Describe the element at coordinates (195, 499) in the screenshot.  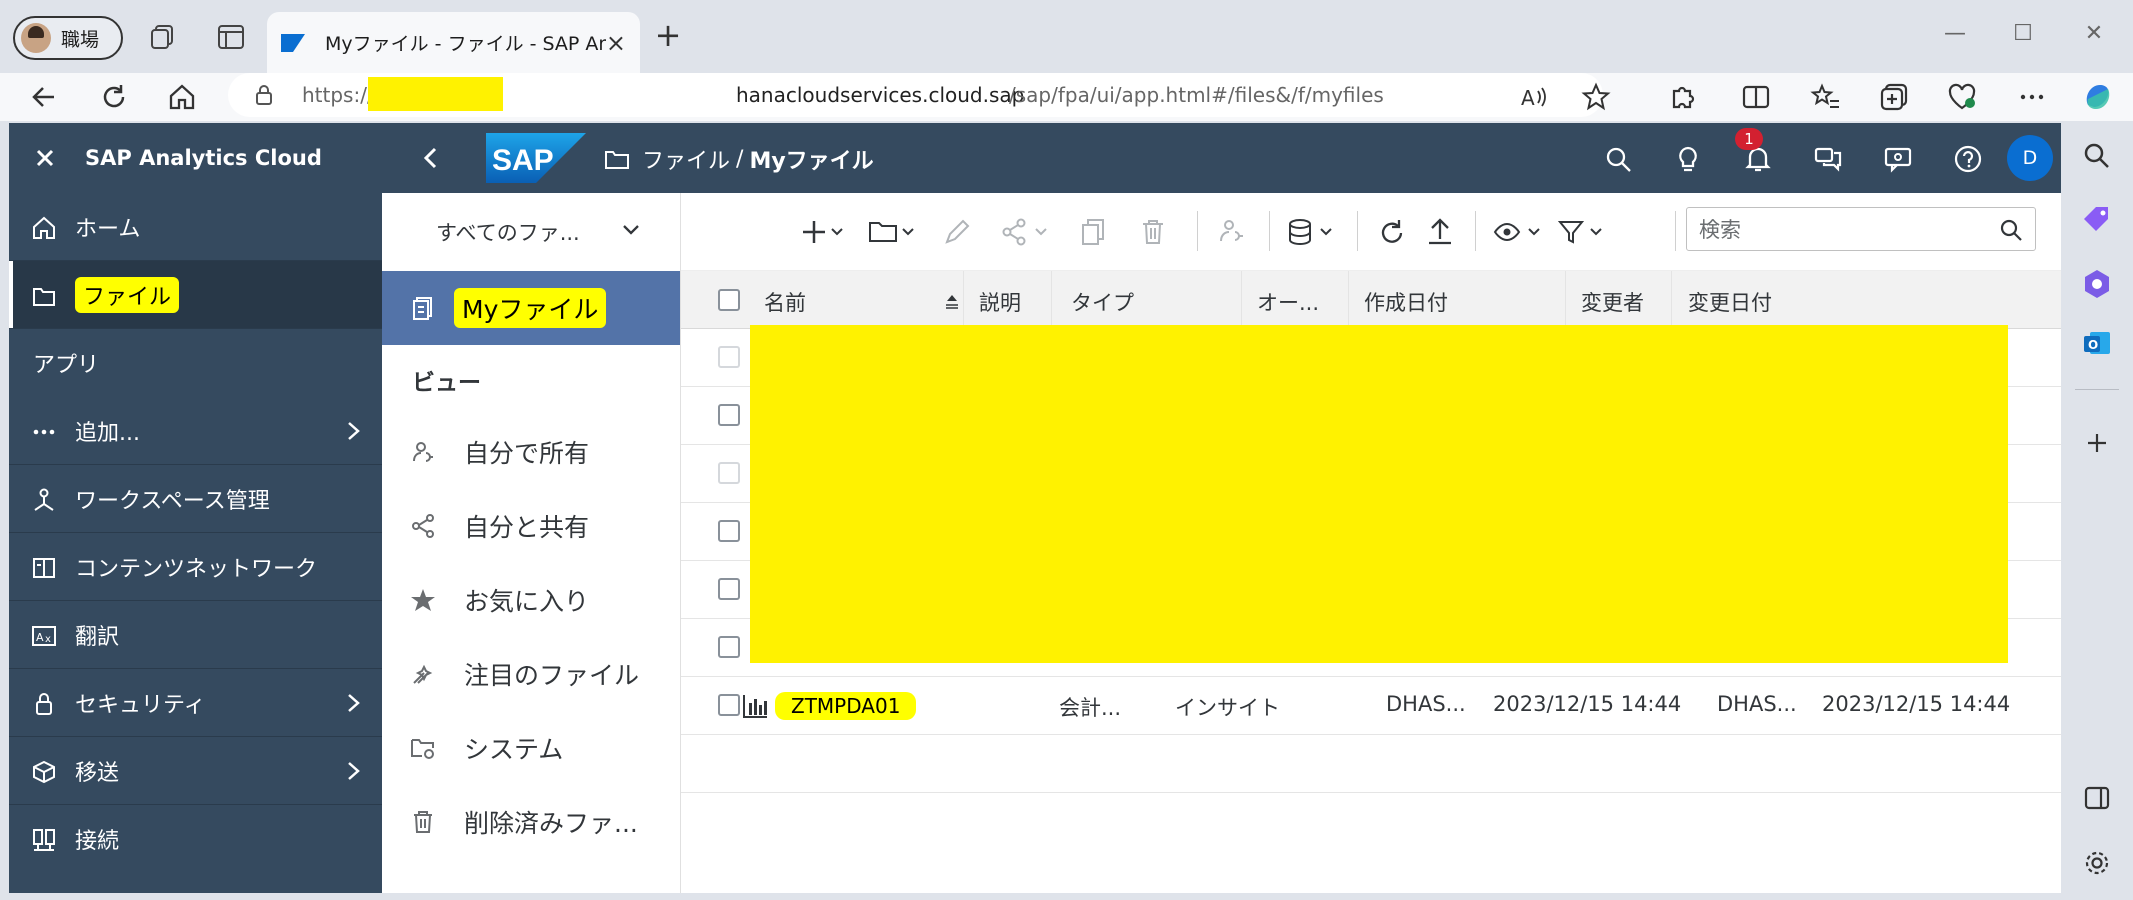
I see `nav-item-workspace-management: ワークスペース管理` at that location.